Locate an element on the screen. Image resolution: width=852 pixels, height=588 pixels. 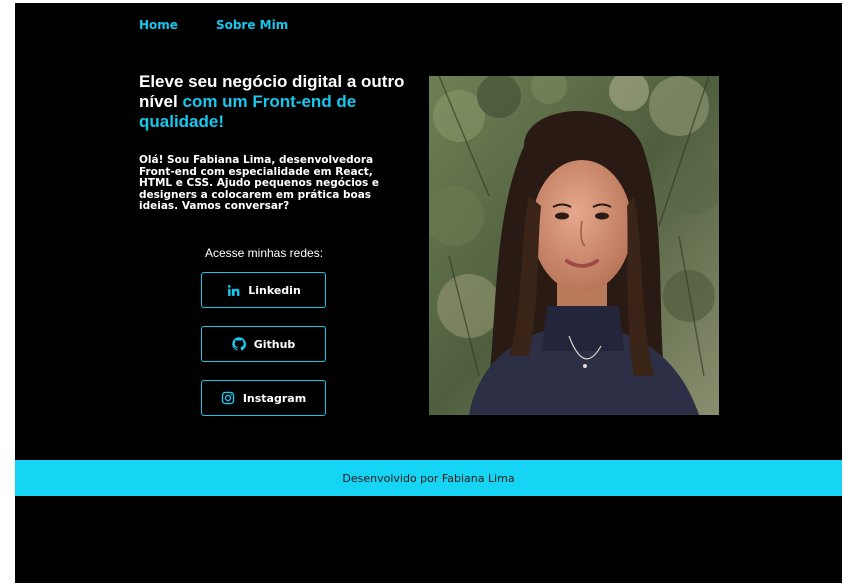
linkedin-button: Linkedin is located at coordinates (263, 290).